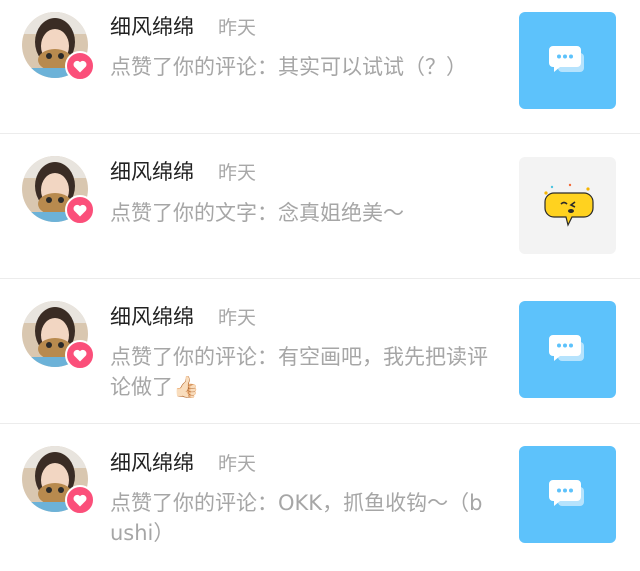  Describe the element at coordinates (296, 518) in the screenshot. I see `notification-message: 点赞了你的评论：OKK，抓鱼收钩～（bushi）` at that location.